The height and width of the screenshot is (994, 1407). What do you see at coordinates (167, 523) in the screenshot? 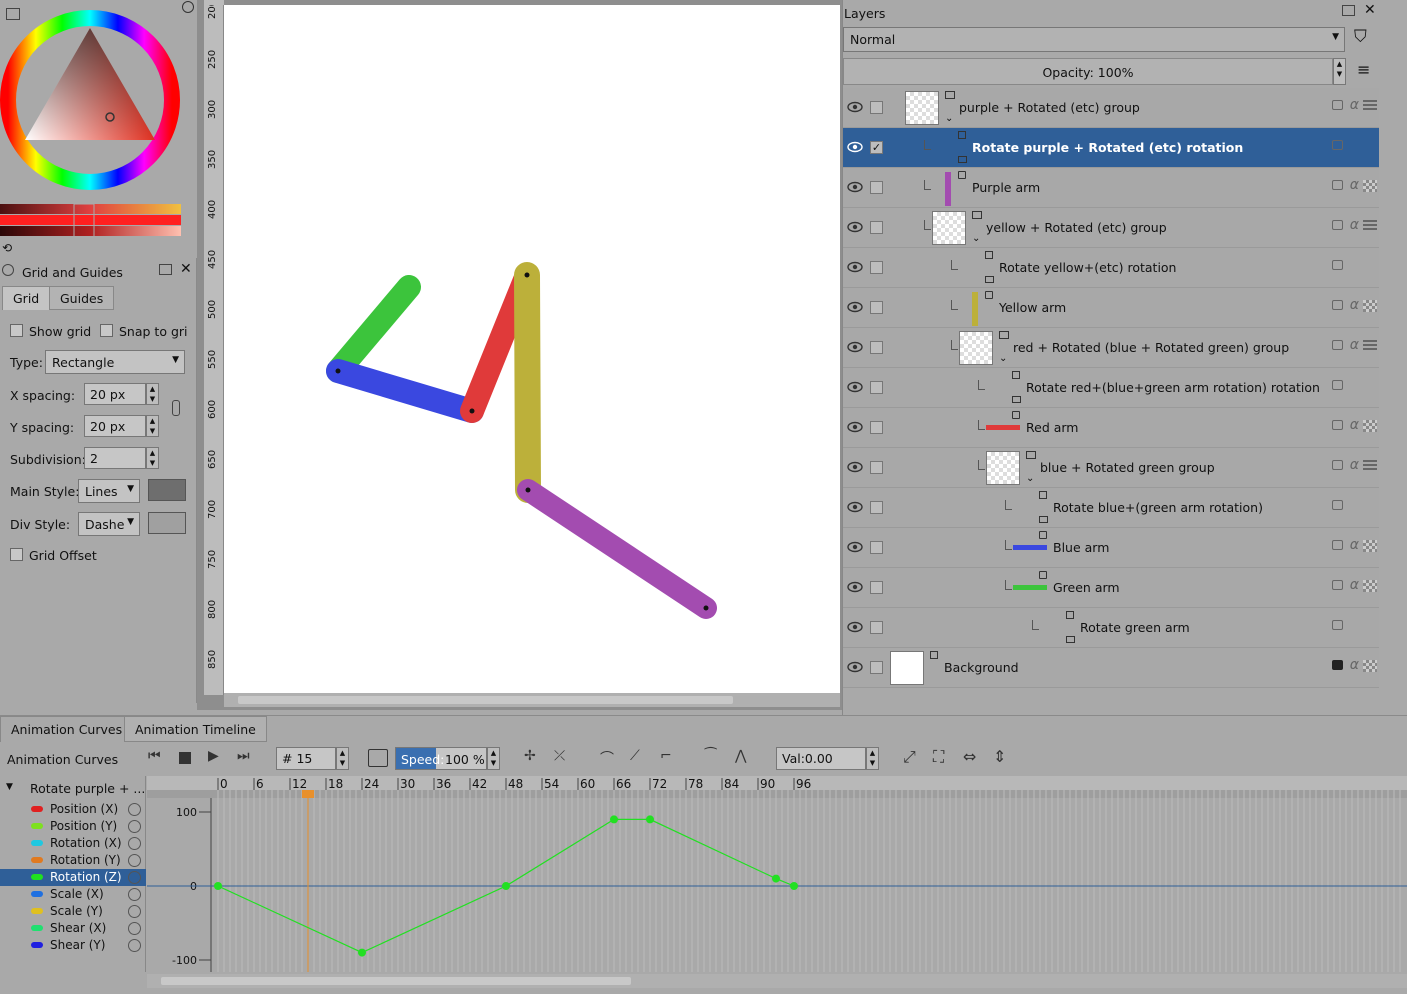
I see `div-color-swatch` at bounding box center [167, 523].